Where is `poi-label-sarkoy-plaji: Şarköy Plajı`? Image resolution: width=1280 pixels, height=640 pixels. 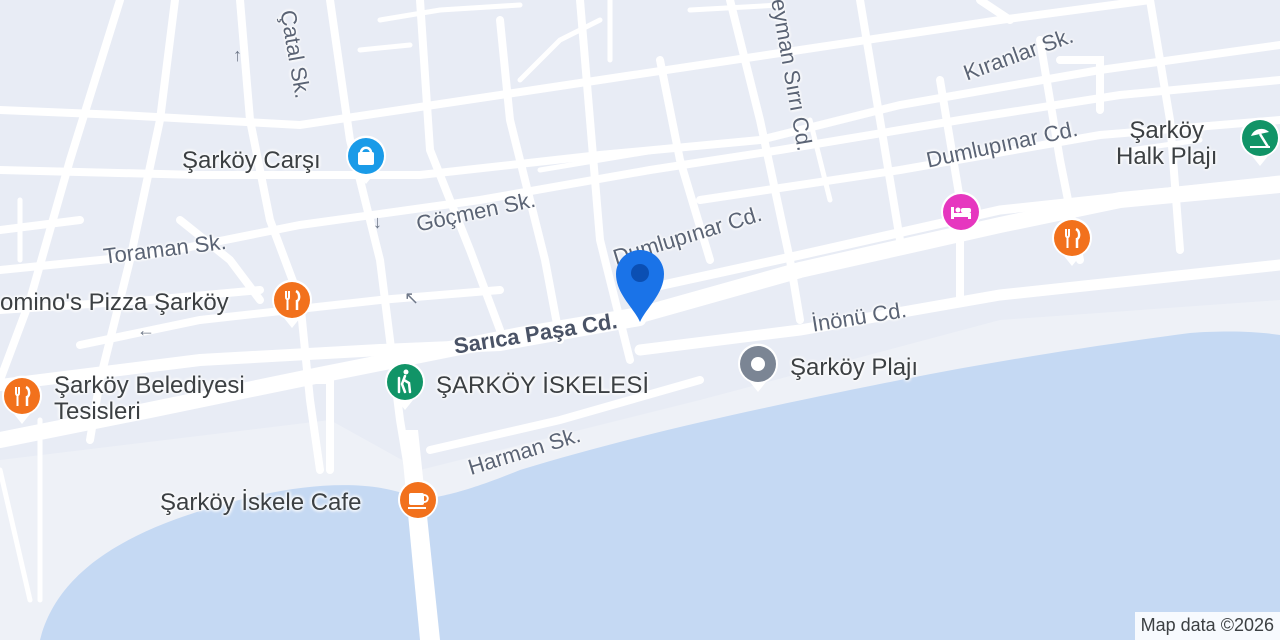
poi-label-sarkoy-plaji: Şarköy Plajı is located at coordinates (854, 368).